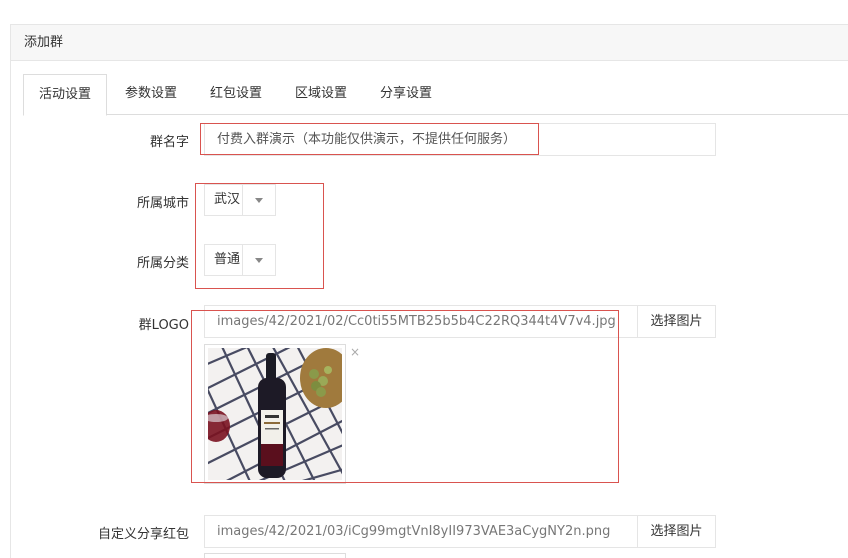 This screenshot has width=848, height=558. What do you see at coordinates (224, 260) in the screenshot?
I see `category-select-value: 普通` at bounding box center [224, 260].